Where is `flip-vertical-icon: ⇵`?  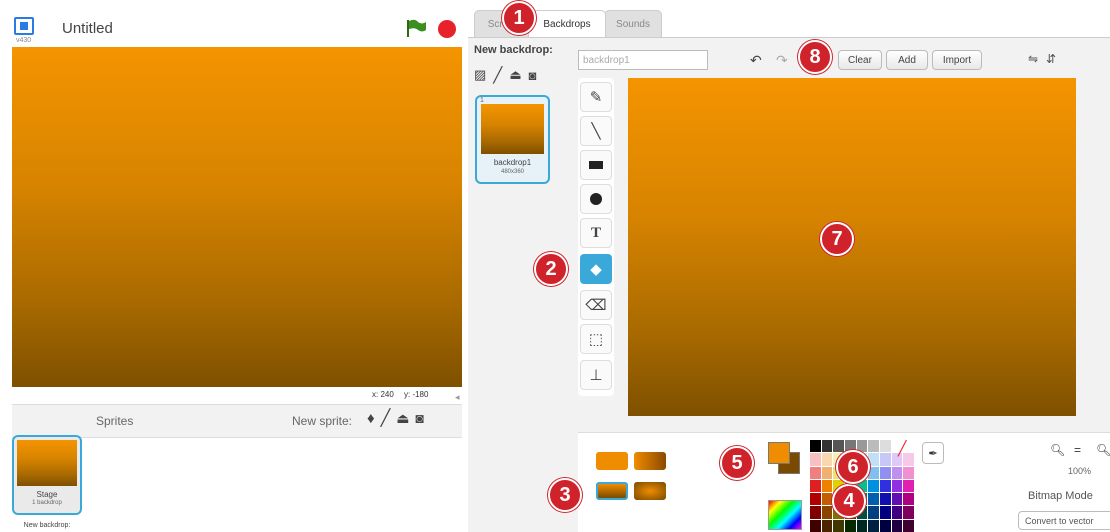
flip-vertical-icon: ⇵ is located at coordinates (1051, 59).